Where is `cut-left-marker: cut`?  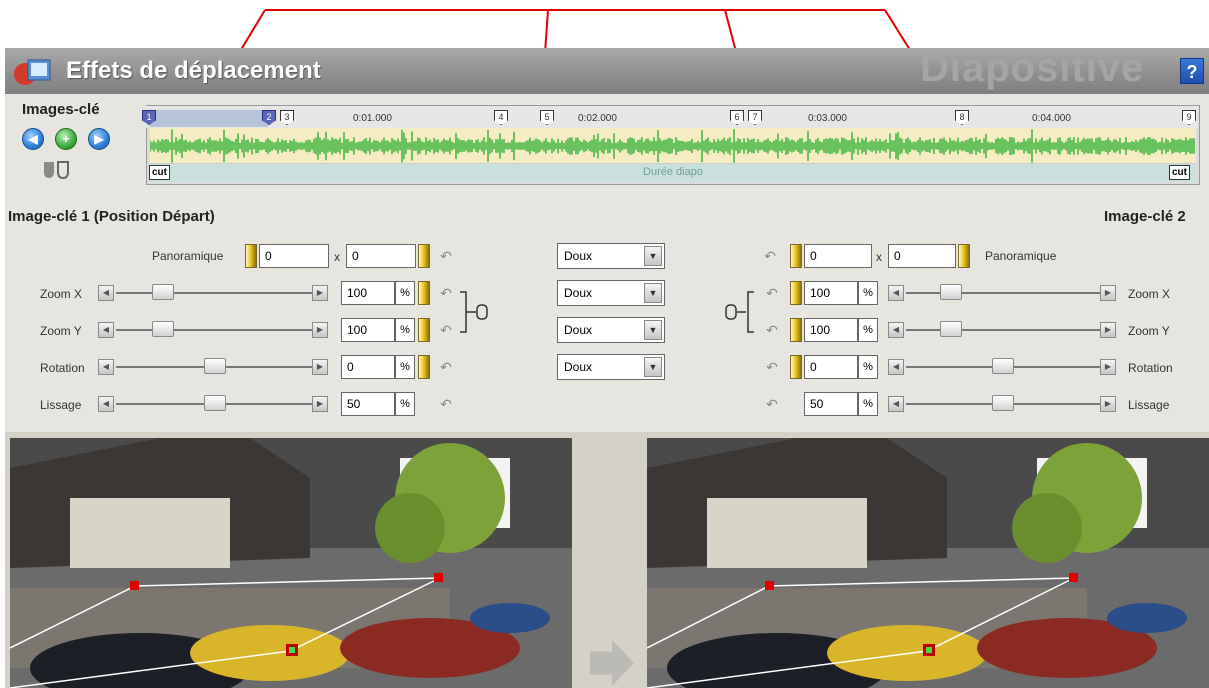 cut-left-marker: cut is located at coordinates (159, 172).